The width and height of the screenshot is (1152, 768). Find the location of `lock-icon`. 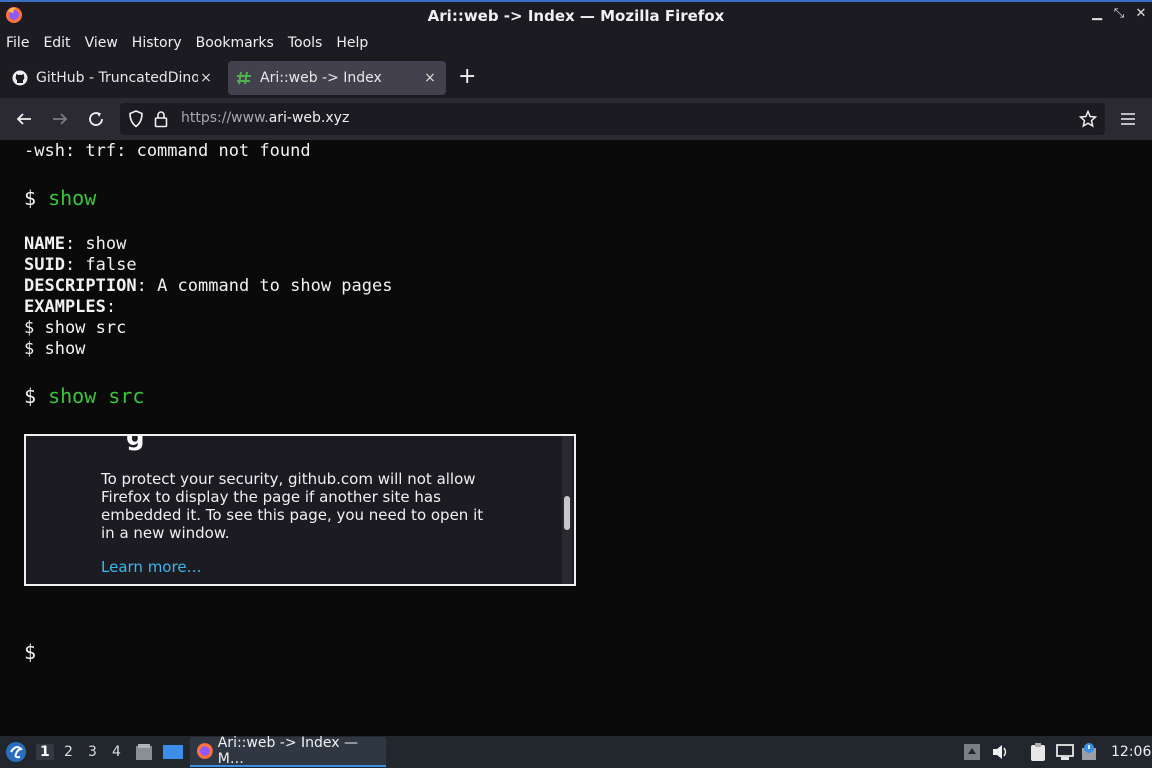

lock-icon is located at coordinates (161, 119).